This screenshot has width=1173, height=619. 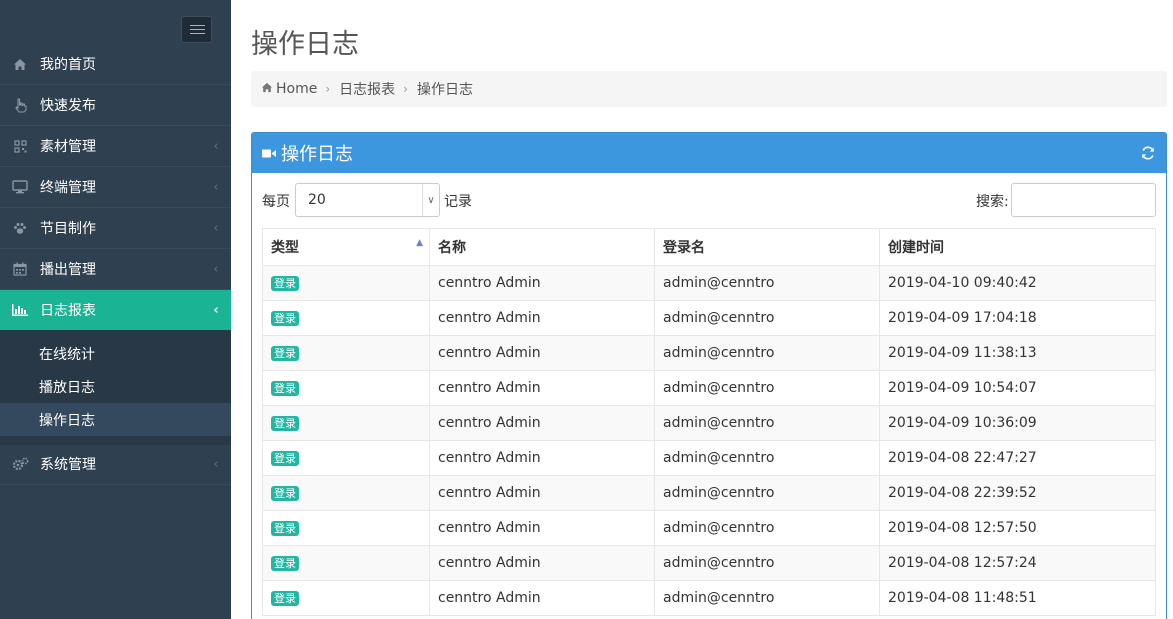 I want to click on sidebar-item-terminals: 终端管理 ‹, so click(x=115, y=187).